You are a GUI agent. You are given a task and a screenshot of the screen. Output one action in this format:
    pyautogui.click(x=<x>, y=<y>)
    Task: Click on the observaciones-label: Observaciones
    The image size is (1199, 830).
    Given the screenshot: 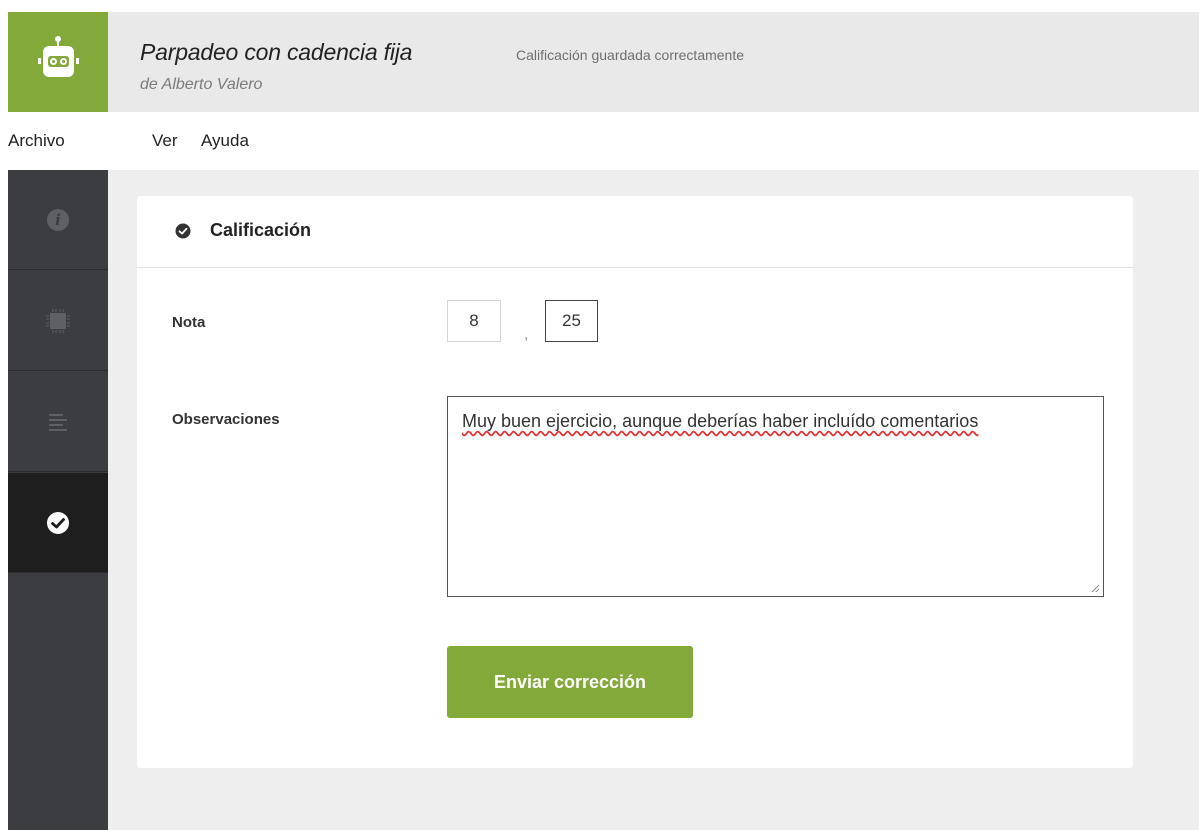 What is the action you would take?
    pyautogui.click(x=226, y=419)
    